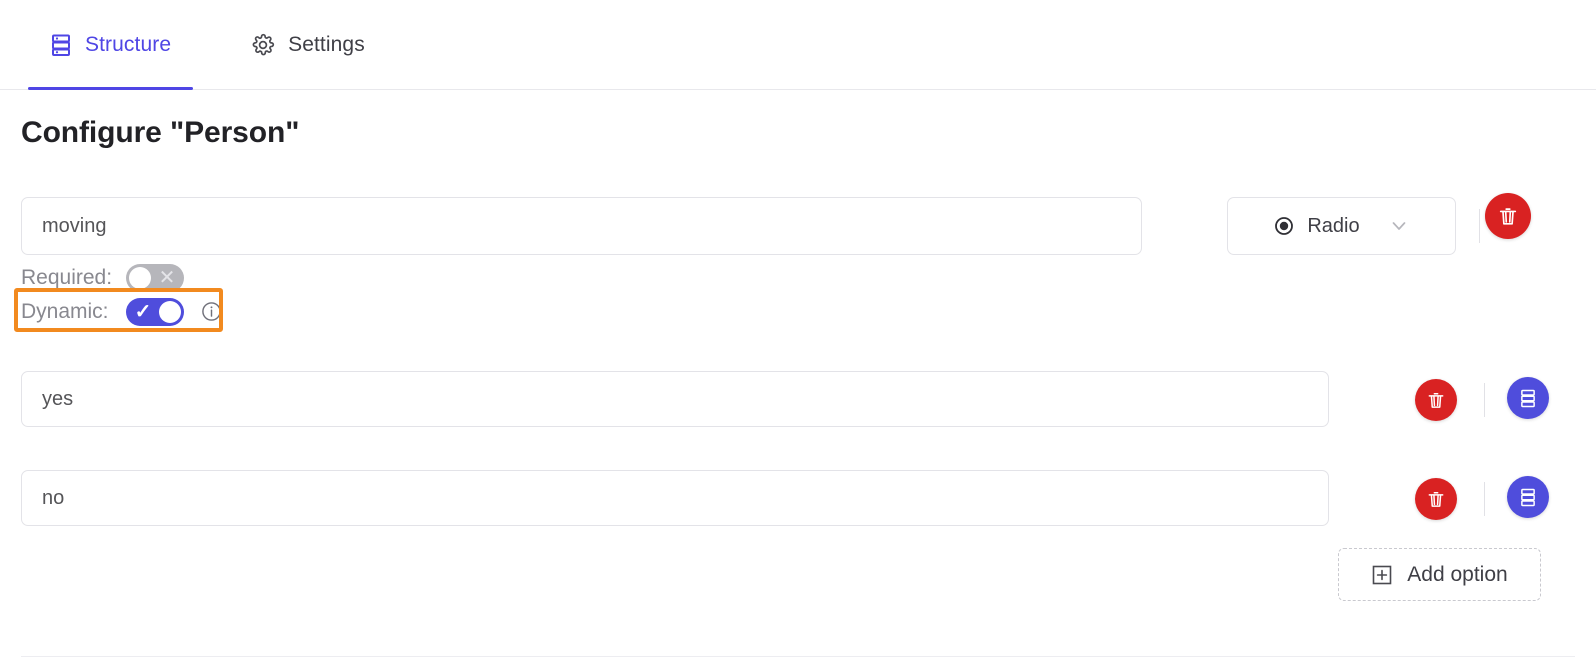  I want to click on chevron-down-icon, so click(1399, 226).